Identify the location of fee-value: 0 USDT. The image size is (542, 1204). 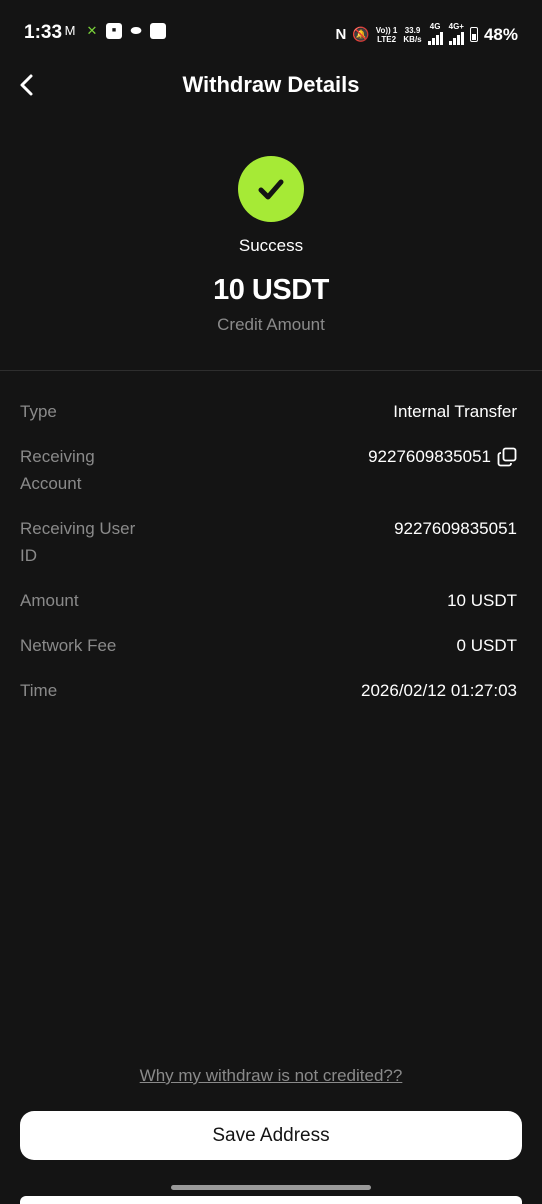
(486, 645).